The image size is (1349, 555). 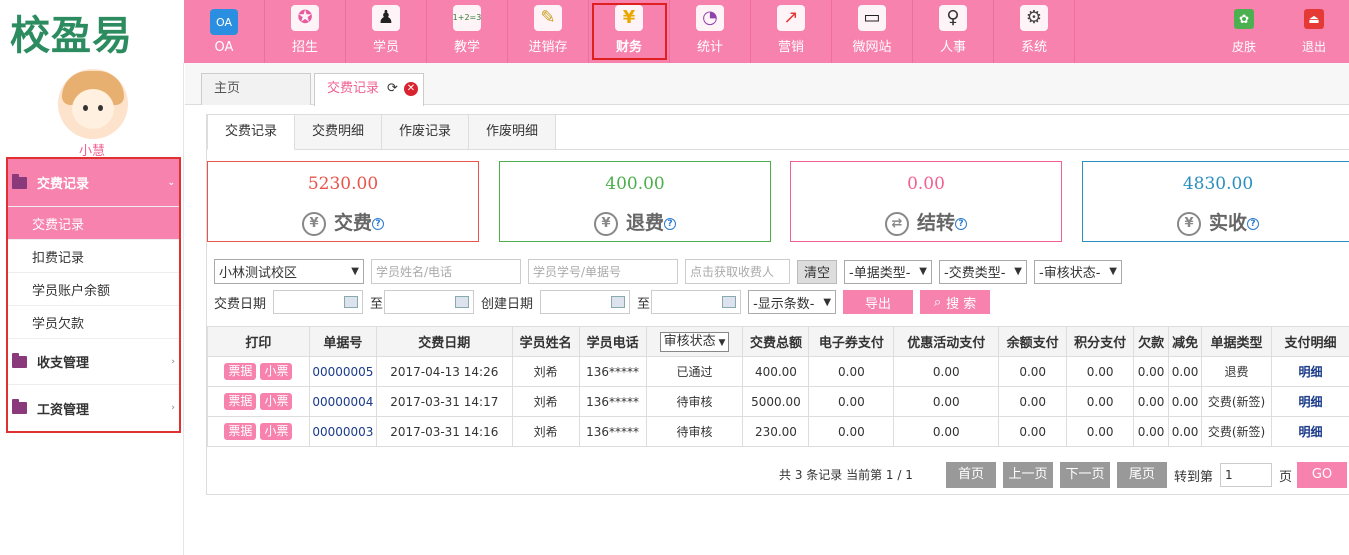 I want to click on student-id-input: 学员学号/单据号, so click(x=603, y=271).